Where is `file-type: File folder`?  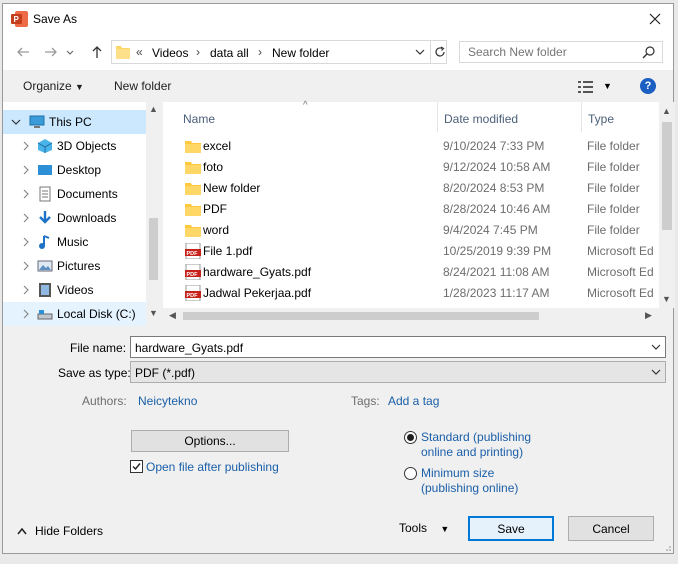
file-type: File folder is located at coordinates (613, 230).